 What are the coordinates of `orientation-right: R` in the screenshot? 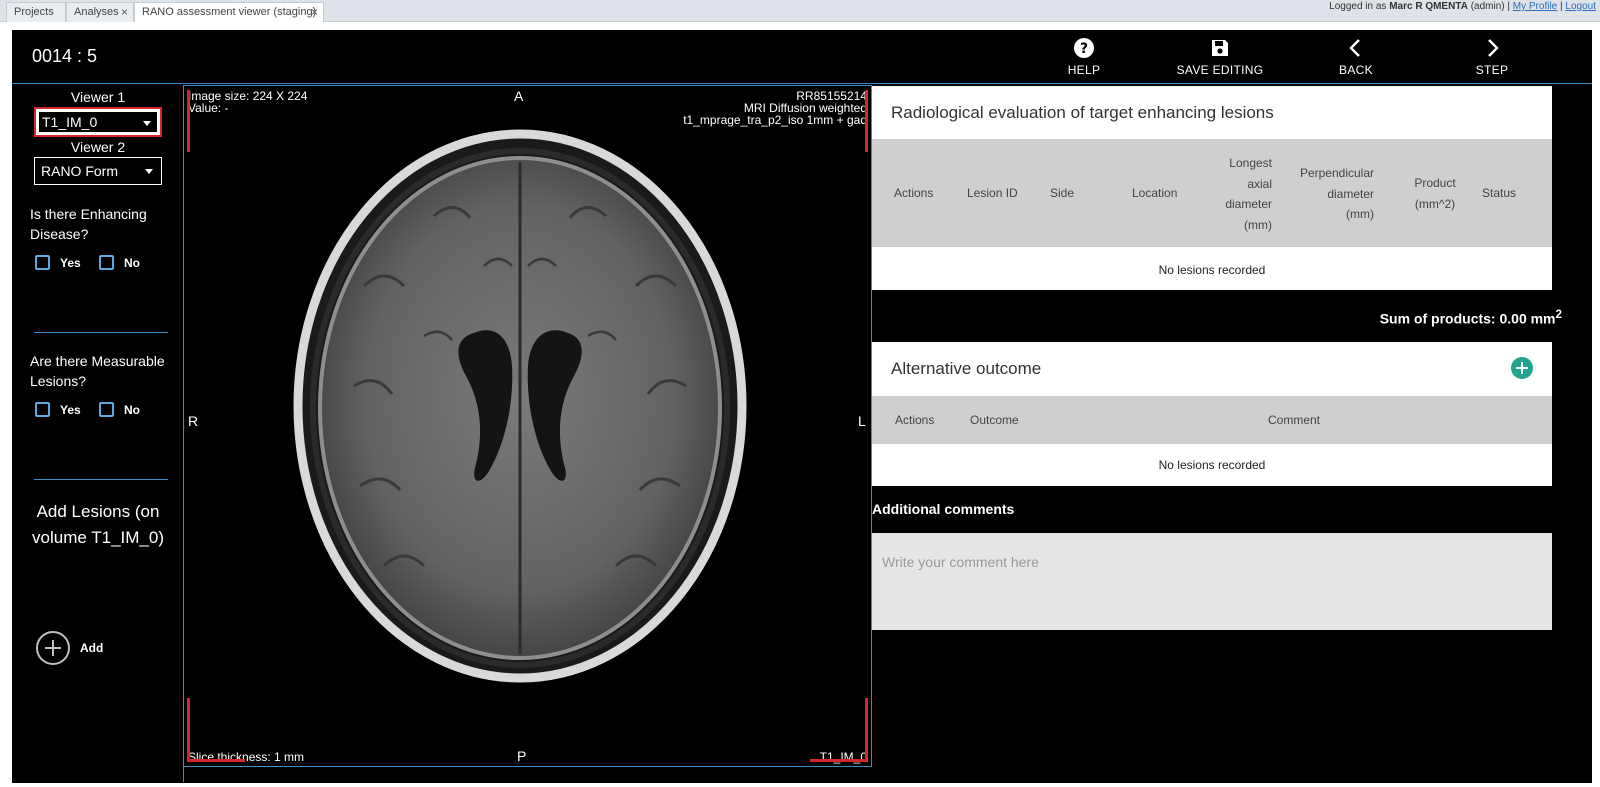 It's located at (193, 421).